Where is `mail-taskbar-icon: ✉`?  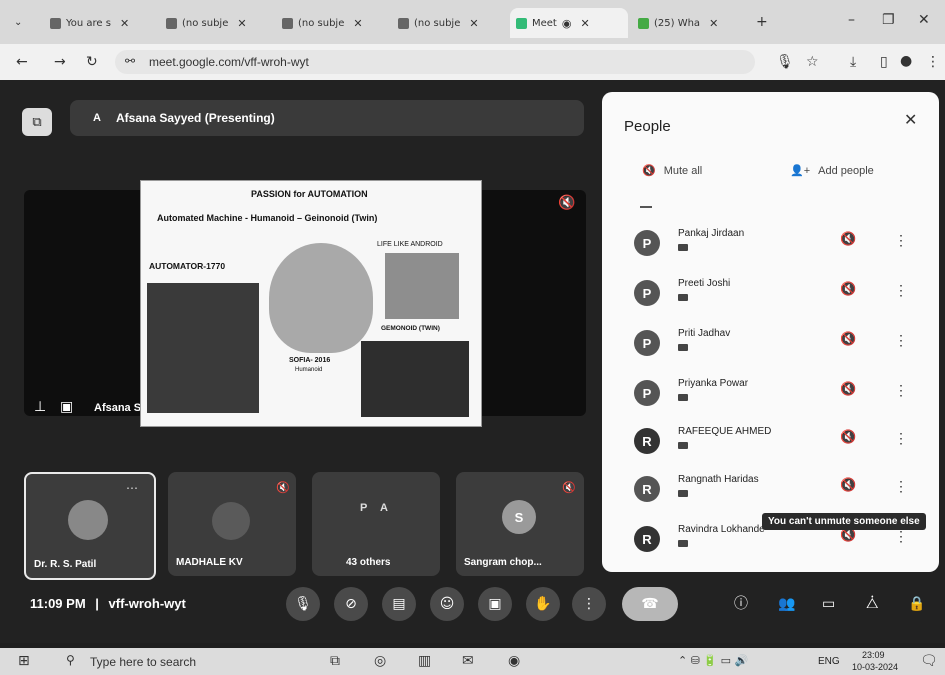
mail-taskbar-icon: ✉ is located at coordinates (468, 661).